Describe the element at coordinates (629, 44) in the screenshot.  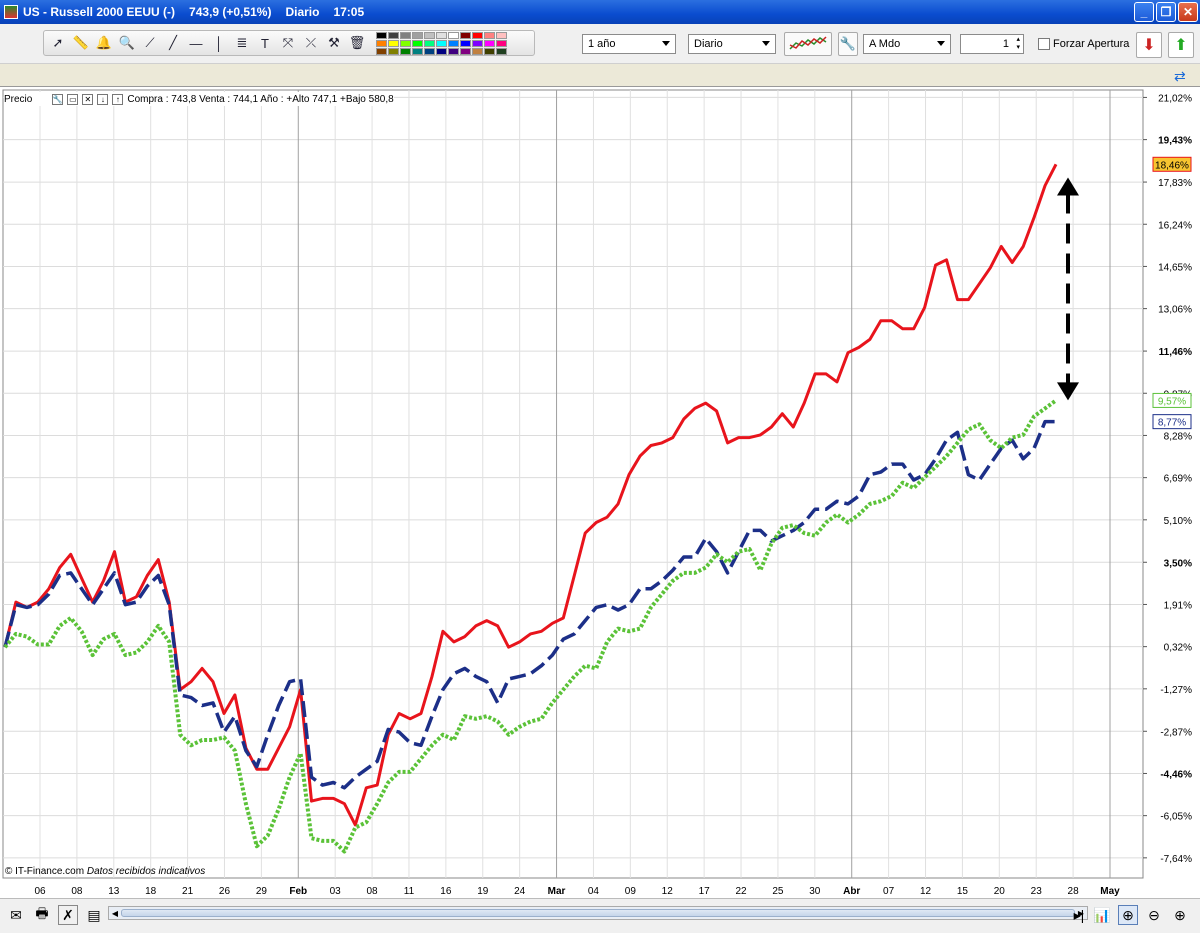
I see `period-select: 1 año` at that location.